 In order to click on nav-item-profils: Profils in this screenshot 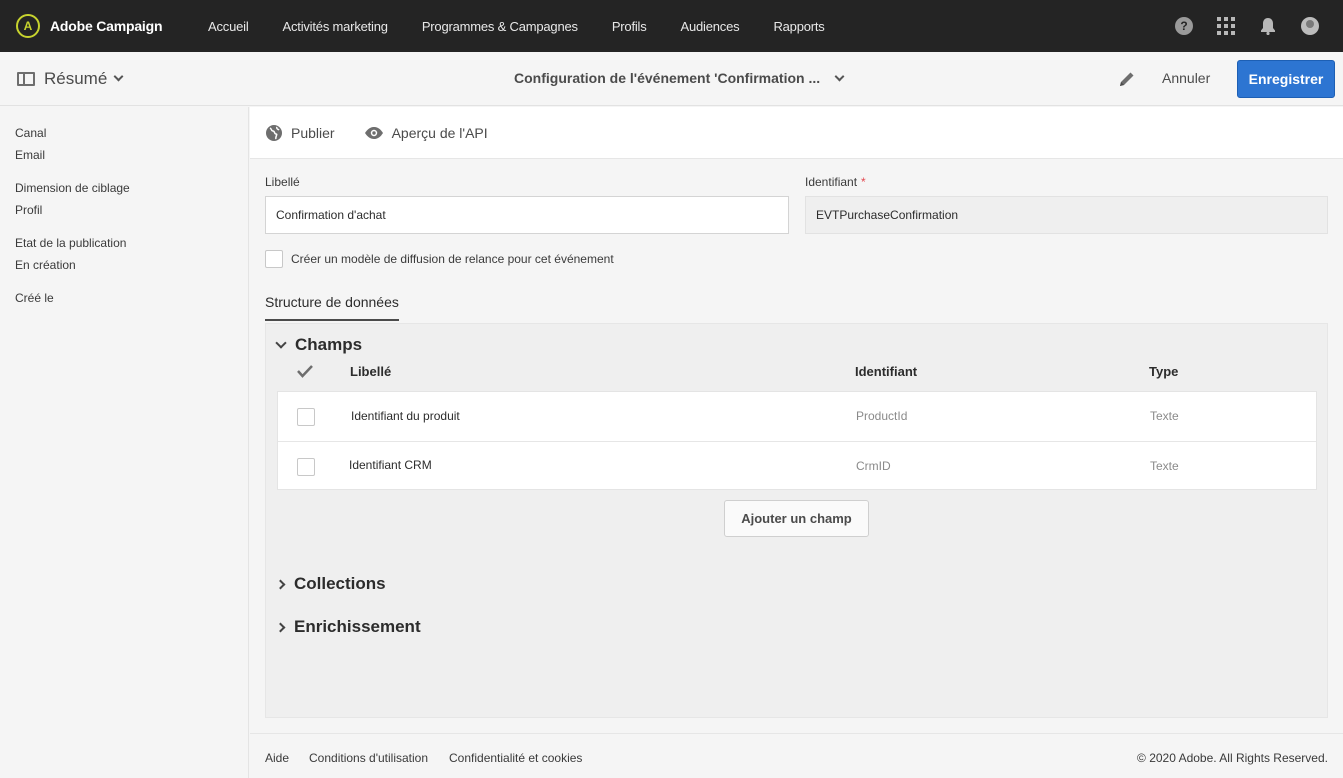, I will do `click(629, 26)`.